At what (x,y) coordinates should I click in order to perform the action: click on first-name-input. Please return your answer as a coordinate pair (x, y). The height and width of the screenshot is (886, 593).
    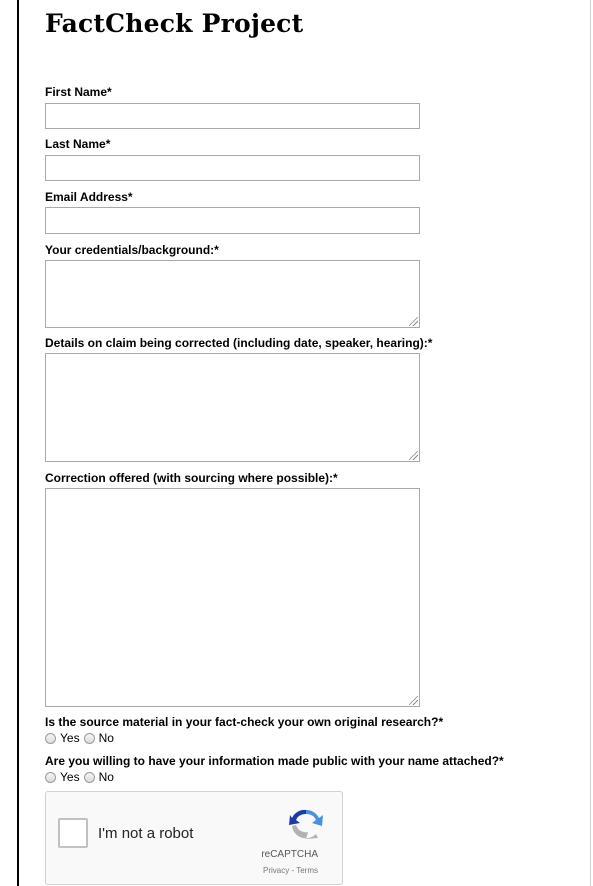
    Looking at the image, I should click on (232, 116).